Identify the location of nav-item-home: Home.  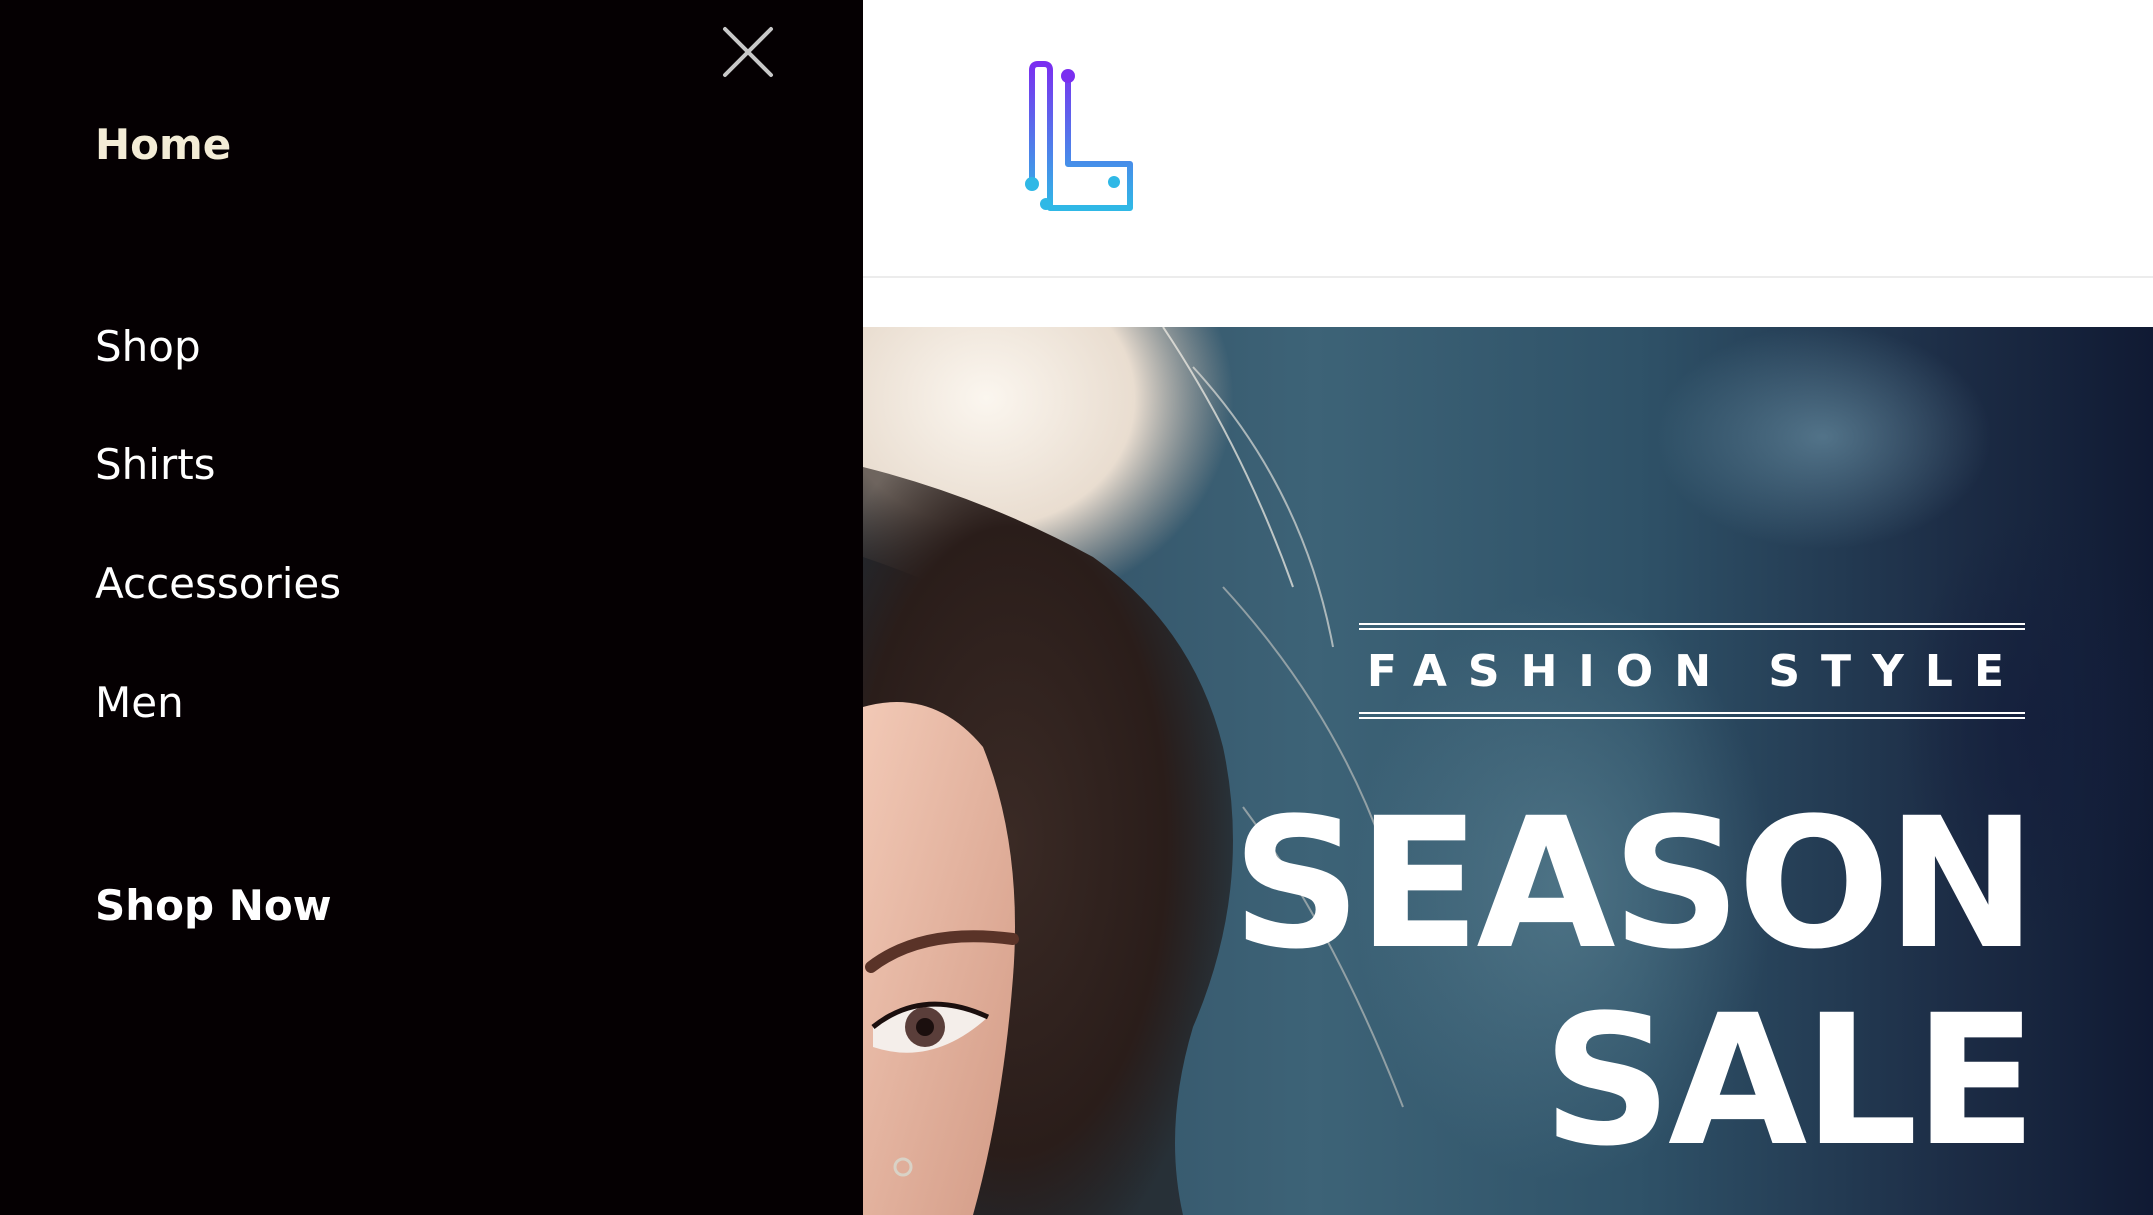
(163, 145).